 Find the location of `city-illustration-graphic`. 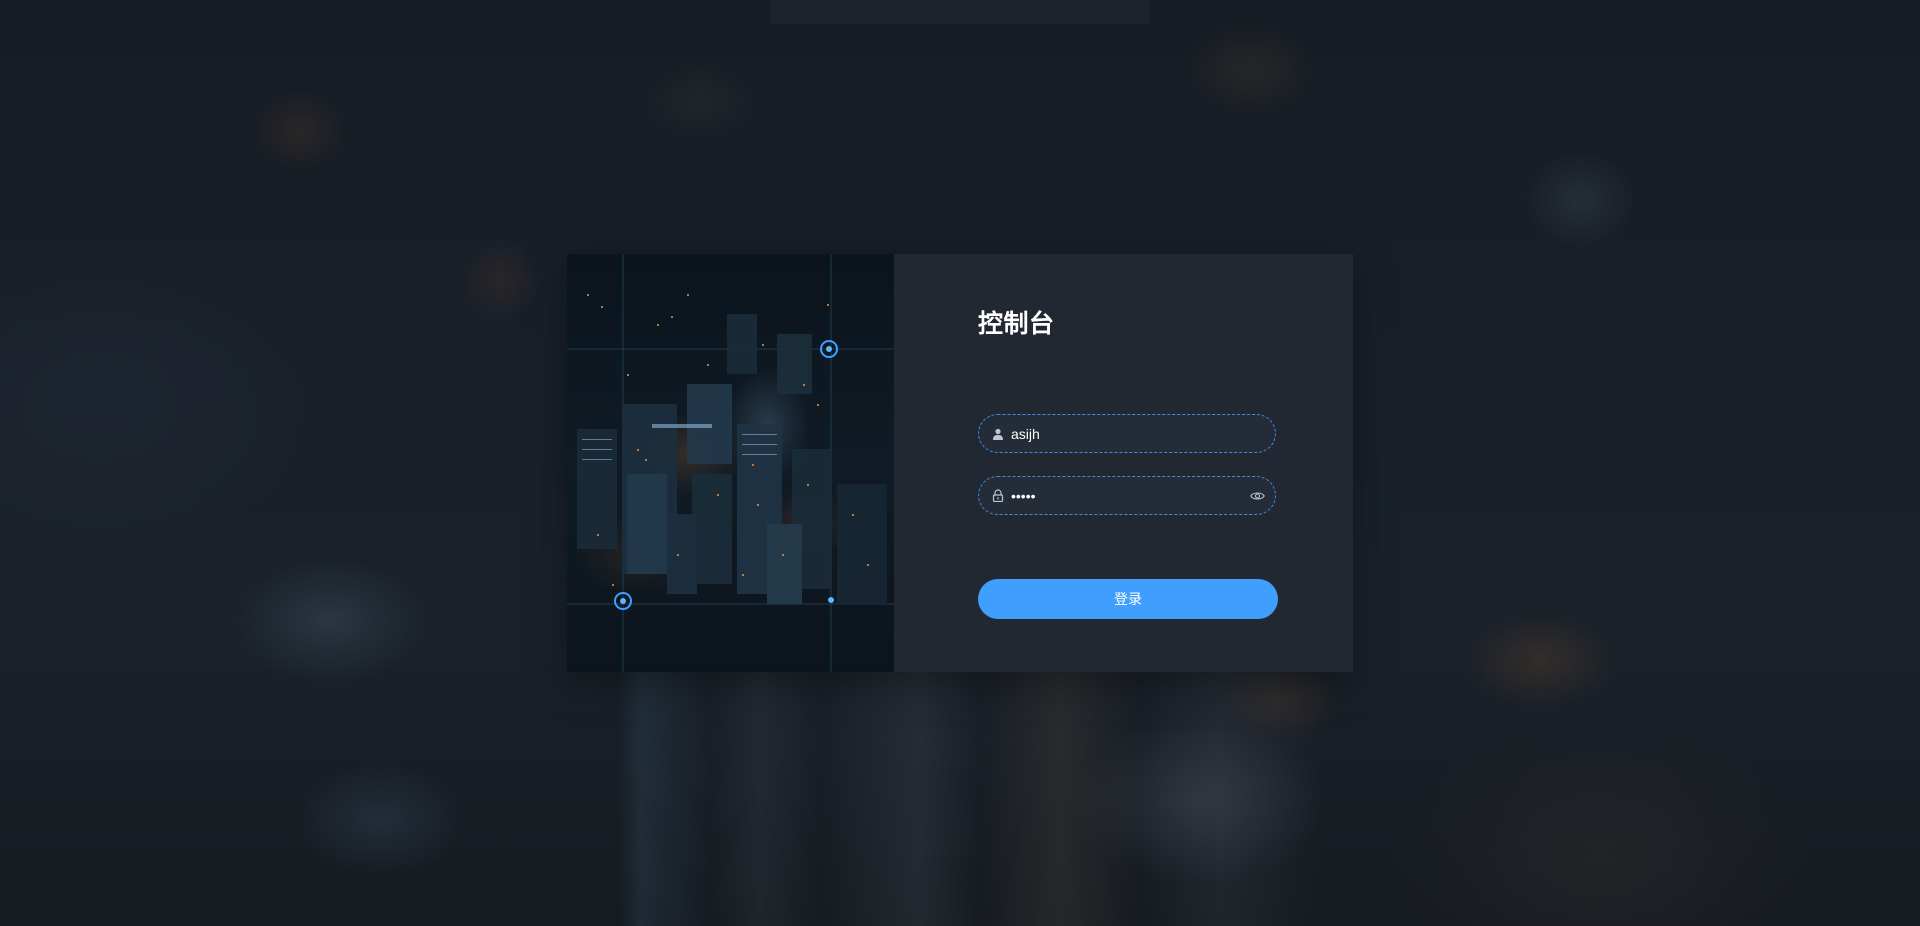

city-illustration-graphic is located at coordinates (730, 463).